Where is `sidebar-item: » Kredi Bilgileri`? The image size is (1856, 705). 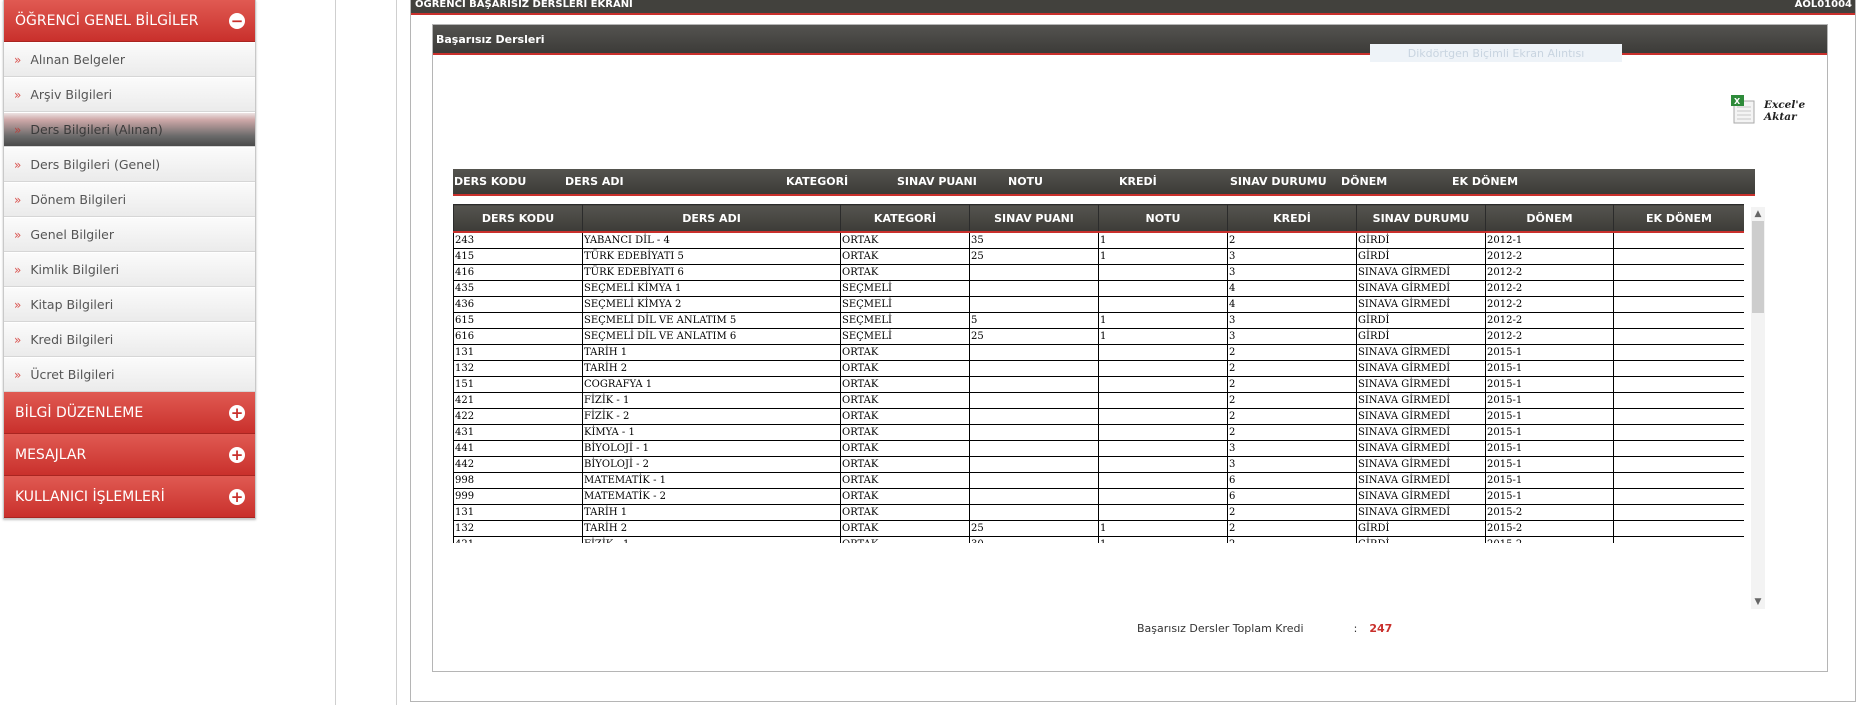
sidebar-item: » Kredi Bilgileri is located at coordinates (129, 339).